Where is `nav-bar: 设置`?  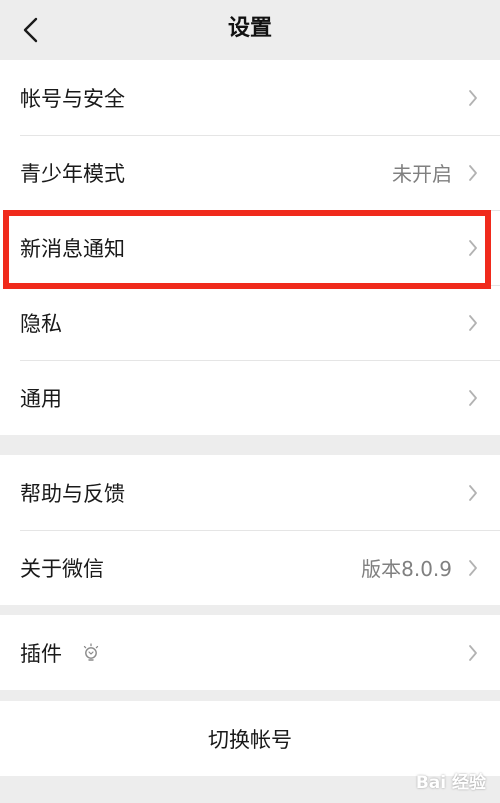
nav-bar: 设置 is located at coordinates (250, 30).